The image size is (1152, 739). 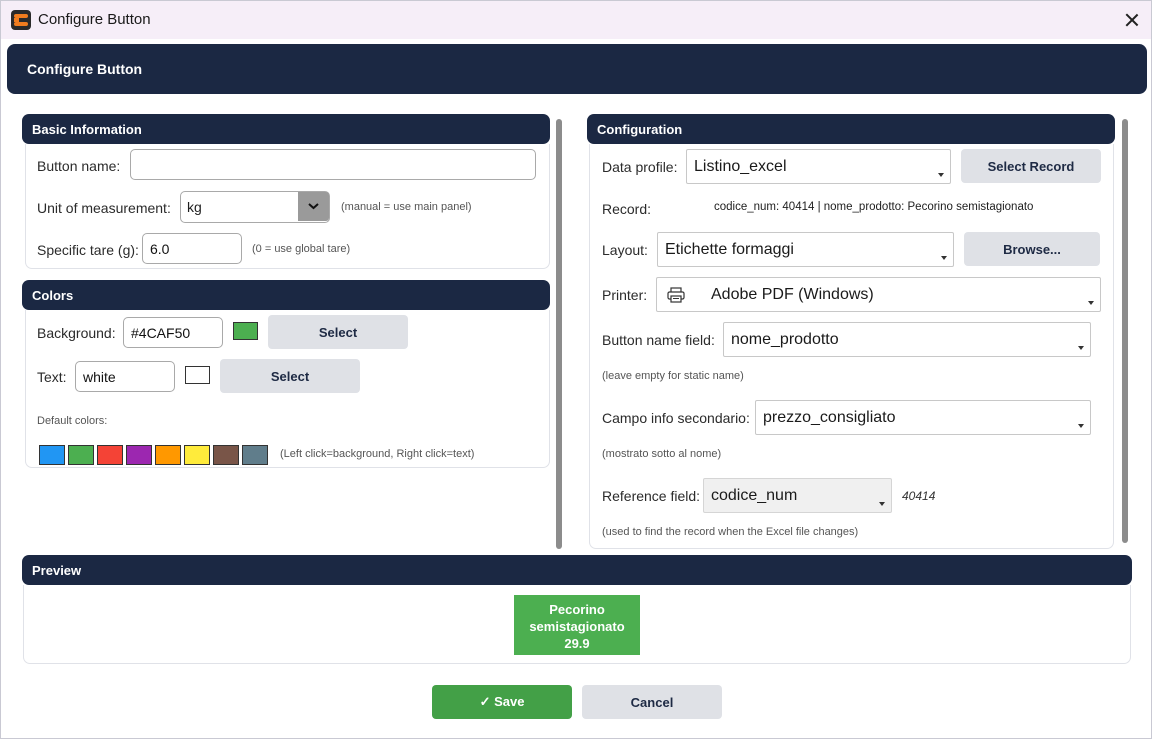 I want to click on save-button: ✓ Save, so click(x=502, y=702).